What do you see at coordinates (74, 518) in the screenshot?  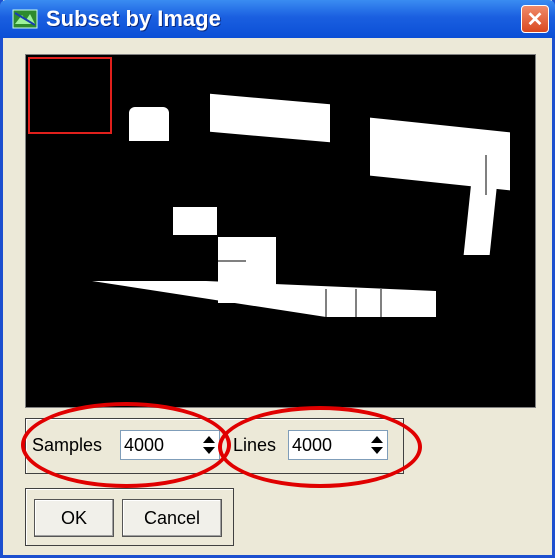 I see `ok-button: OK` at bounding box center [74, 518].